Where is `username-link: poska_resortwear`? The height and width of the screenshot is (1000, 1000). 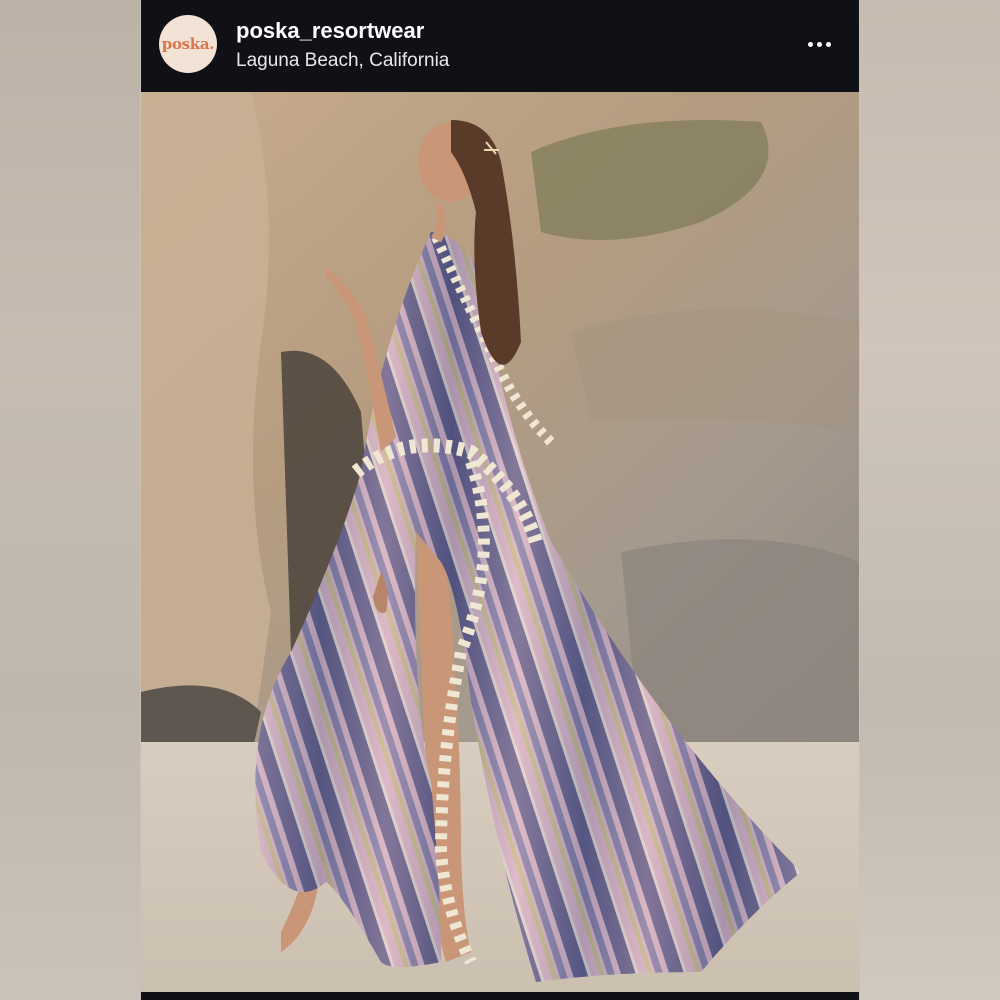
username-link: poska_resortwear is located at coordinates (342, 31).